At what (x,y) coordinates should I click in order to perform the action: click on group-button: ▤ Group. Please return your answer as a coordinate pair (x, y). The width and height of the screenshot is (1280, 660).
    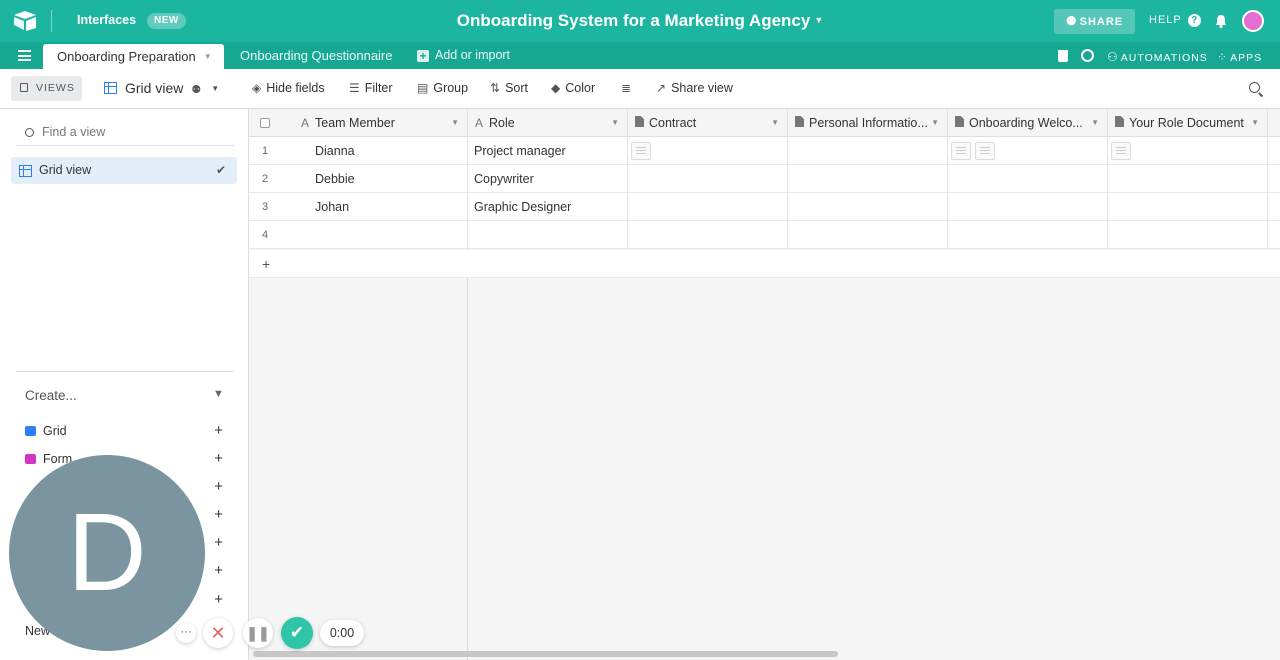
    Looking at the image, I should click on (442, 88).